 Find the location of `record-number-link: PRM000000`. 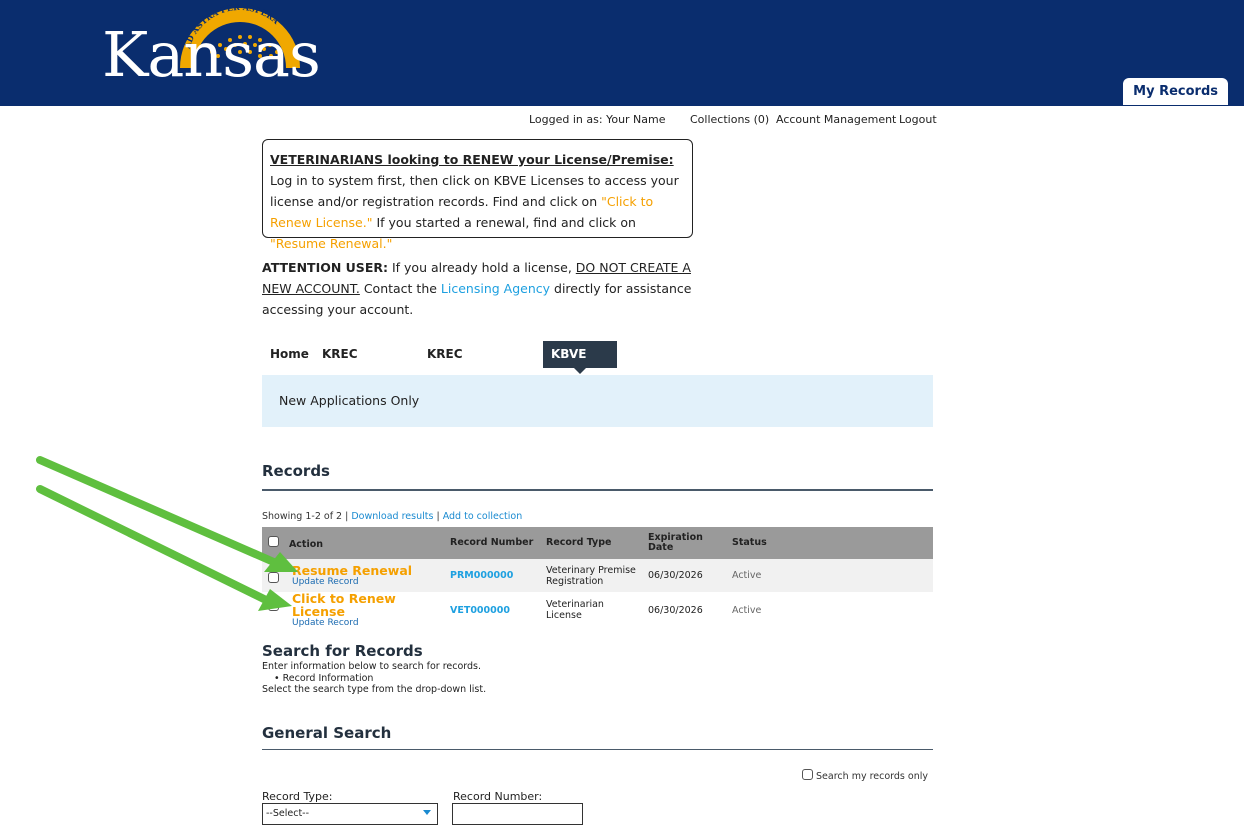

record-number-link: PRM000000 is located at coordinates (481, 575).